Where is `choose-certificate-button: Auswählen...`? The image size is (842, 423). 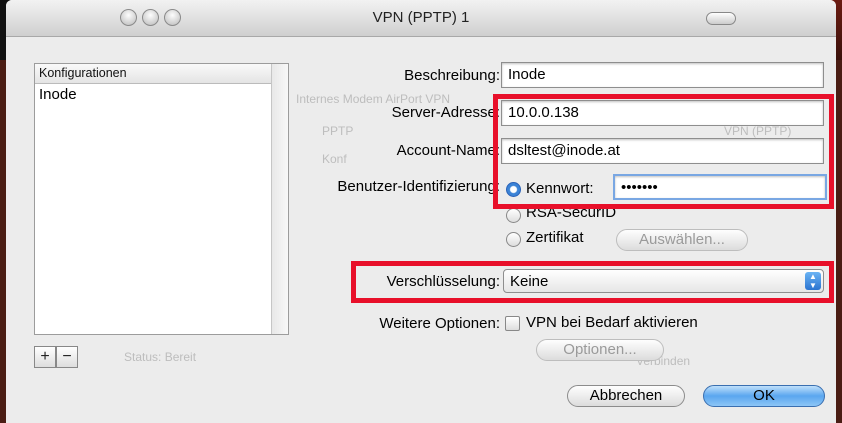
choose-certificate-button: Auswählen... is located at coordinates (682, 240).